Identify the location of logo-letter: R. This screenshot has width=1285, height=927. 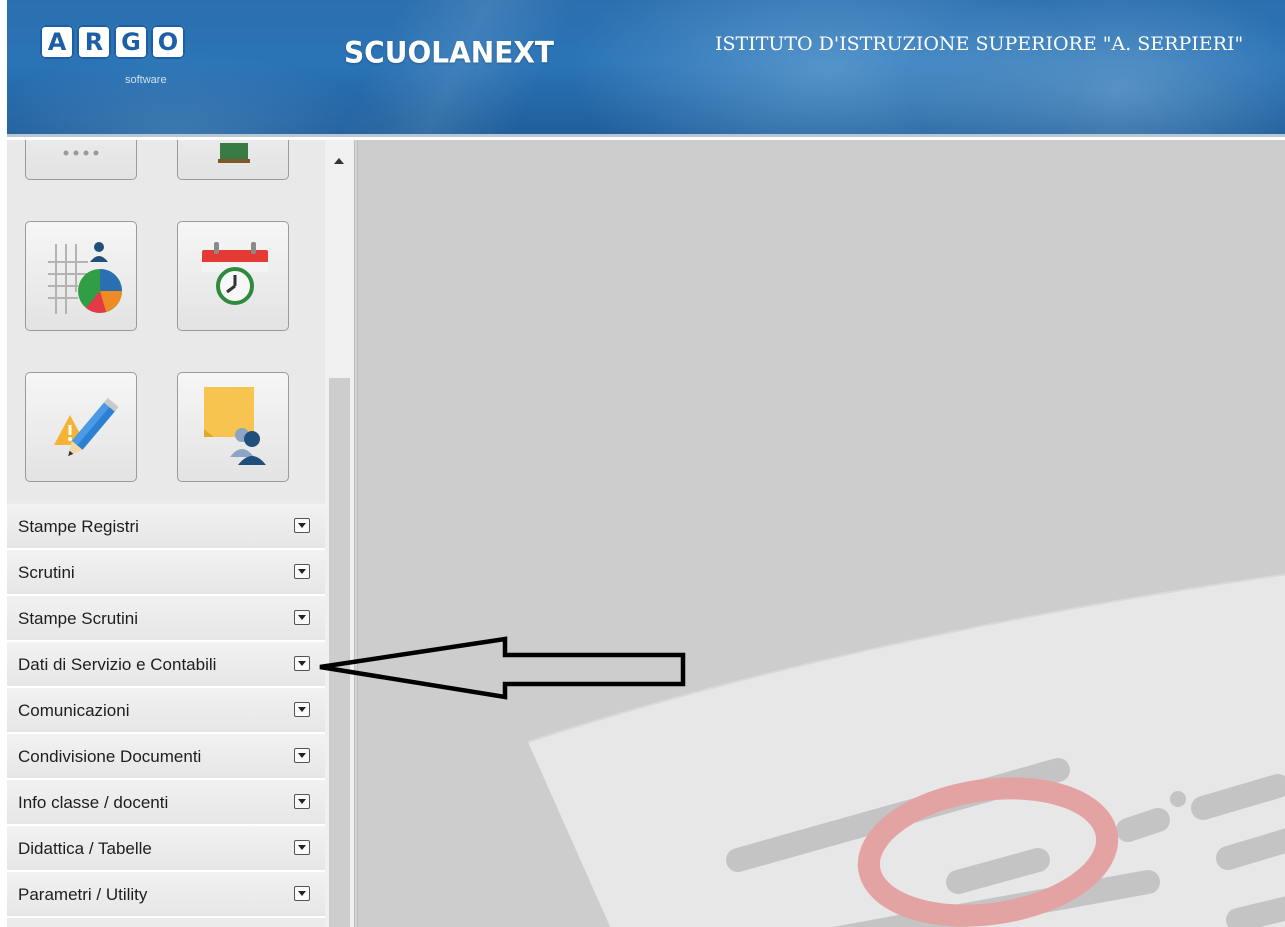
(94, 42).